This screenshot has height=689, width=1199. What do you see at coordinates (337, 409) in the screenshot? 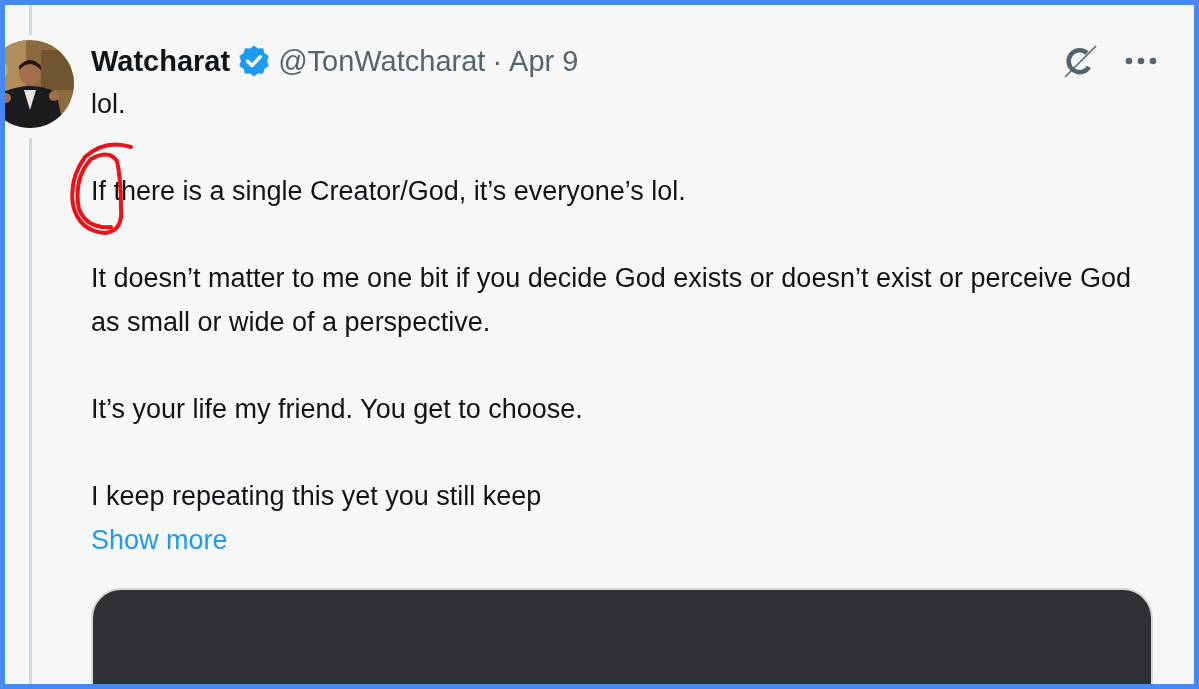
I see `post-paragraph: It’s your life my friend. You get to choose.` at bounding box center [337, 409].